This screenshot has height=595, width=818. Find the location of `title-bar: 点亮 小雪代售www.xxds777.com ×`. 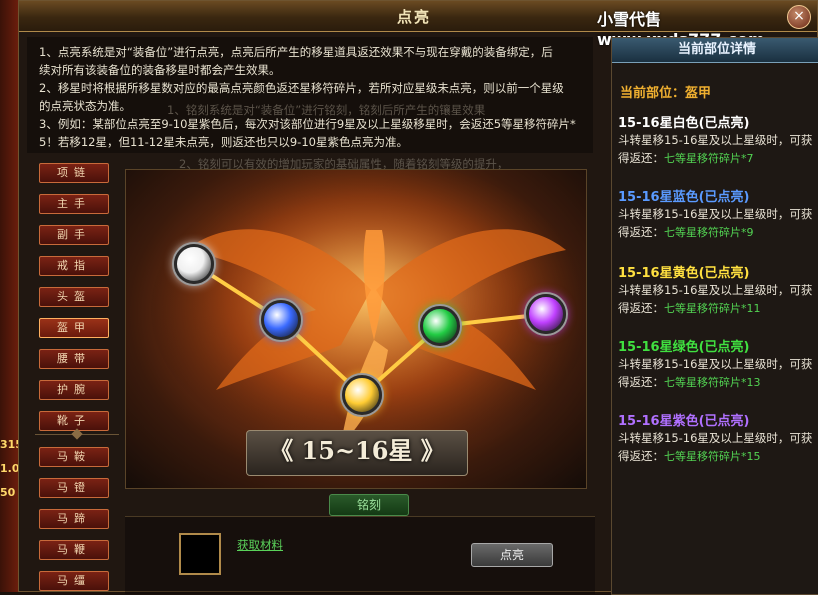

title-bar: 点亮 小雪代售www.xxds777.com × is located at coordinates (418, 25).